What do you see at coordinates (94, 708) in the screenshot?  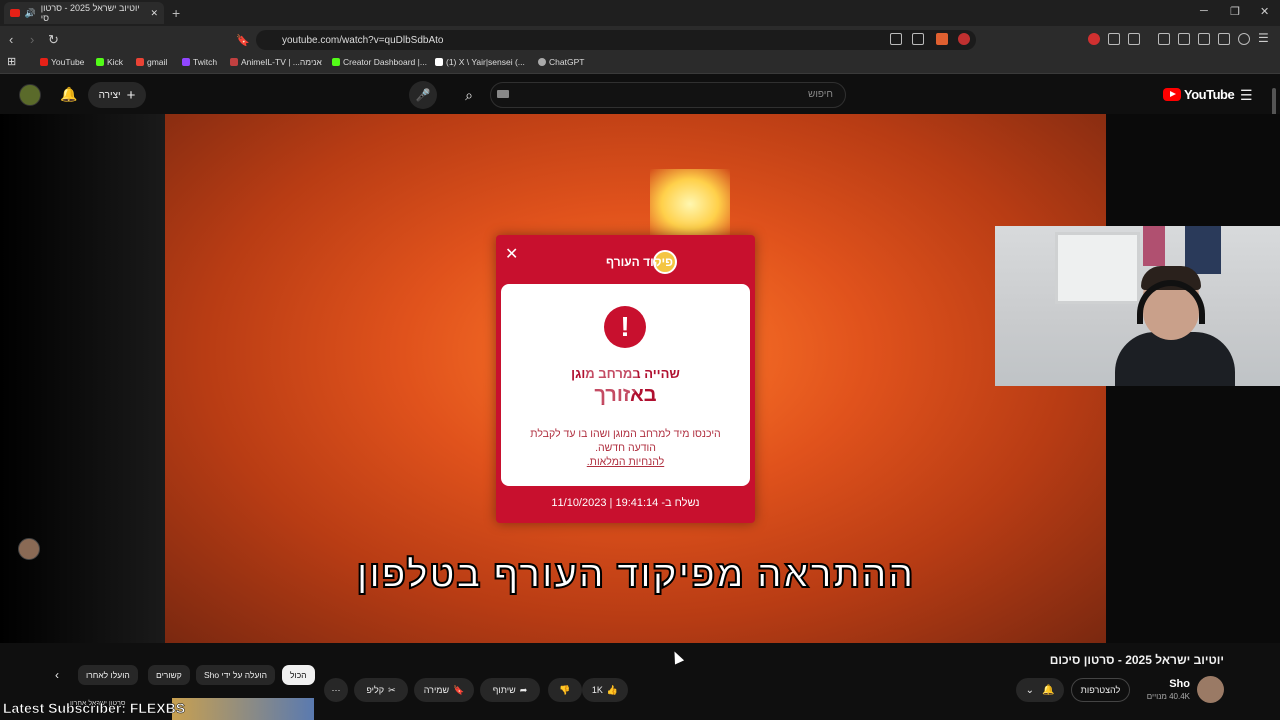 I see `stream-overlay-latest-subscriber: Latest Subscriber: FLEXBS` at bounding box center [94, 708].